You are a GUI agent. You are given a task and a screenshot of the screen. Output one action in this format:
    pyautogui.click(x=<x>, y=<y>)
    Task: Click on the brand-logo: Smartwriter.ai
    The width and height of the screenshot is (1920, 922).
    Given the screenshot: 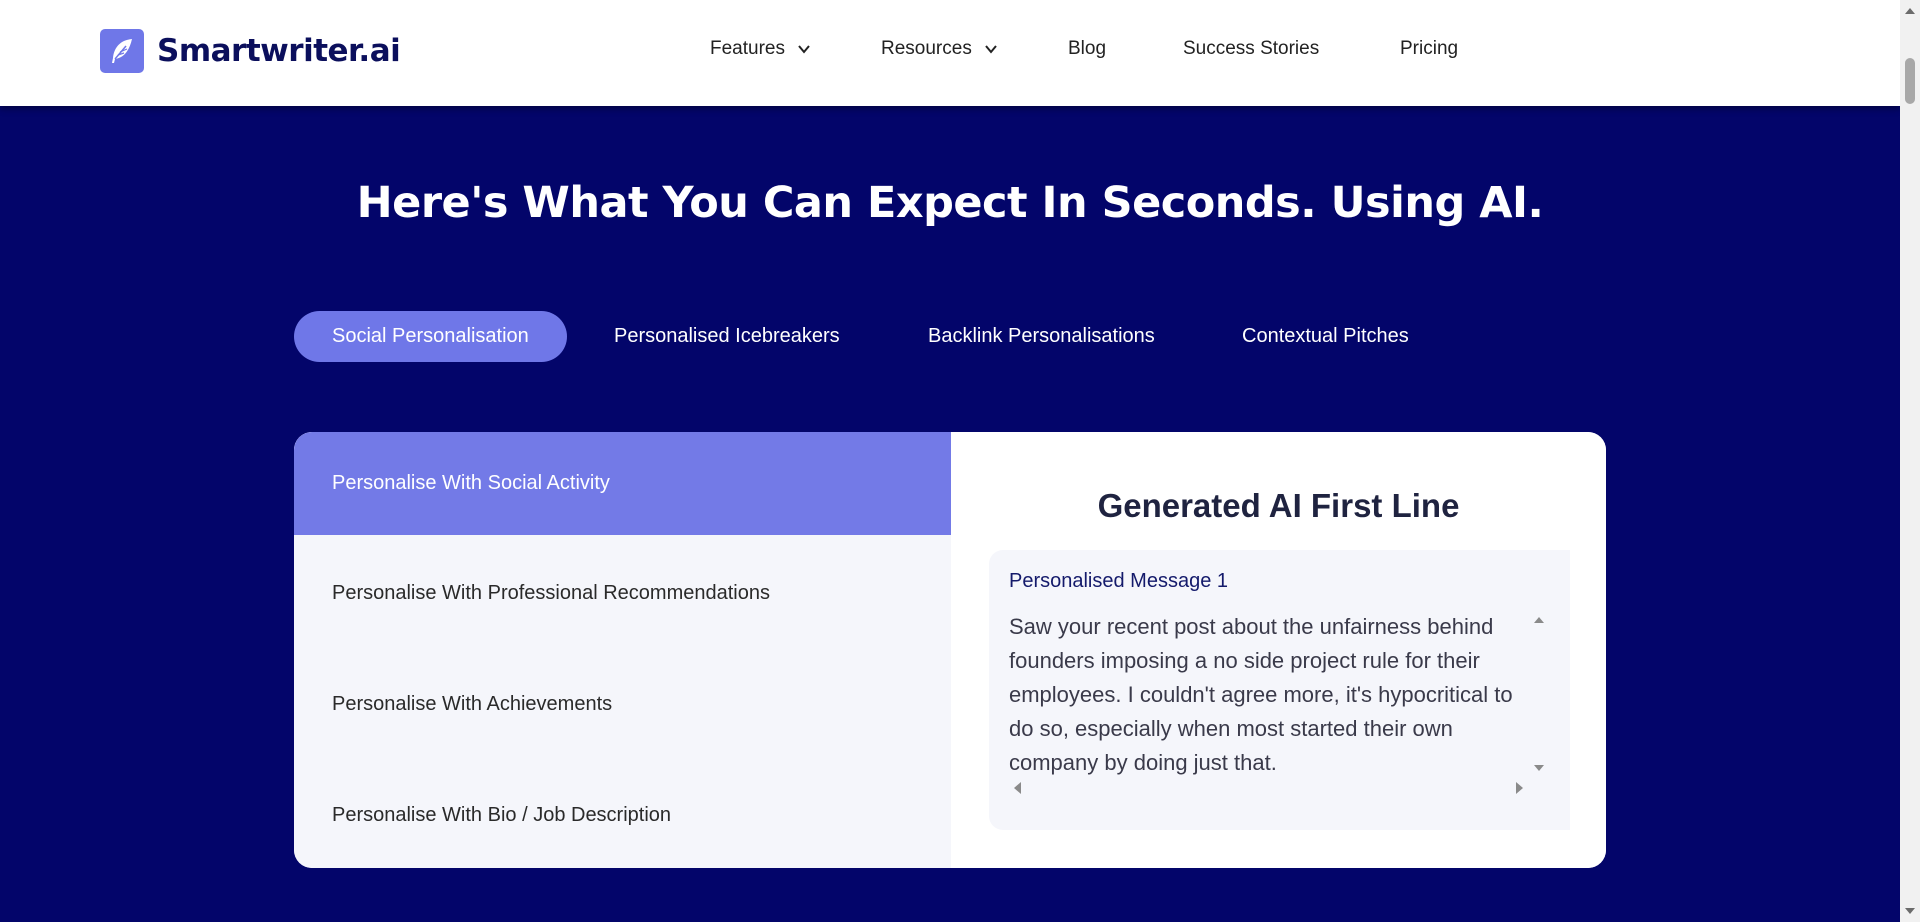 What is the action you would take?
    pyautogui.click(x=250, y=51)
    